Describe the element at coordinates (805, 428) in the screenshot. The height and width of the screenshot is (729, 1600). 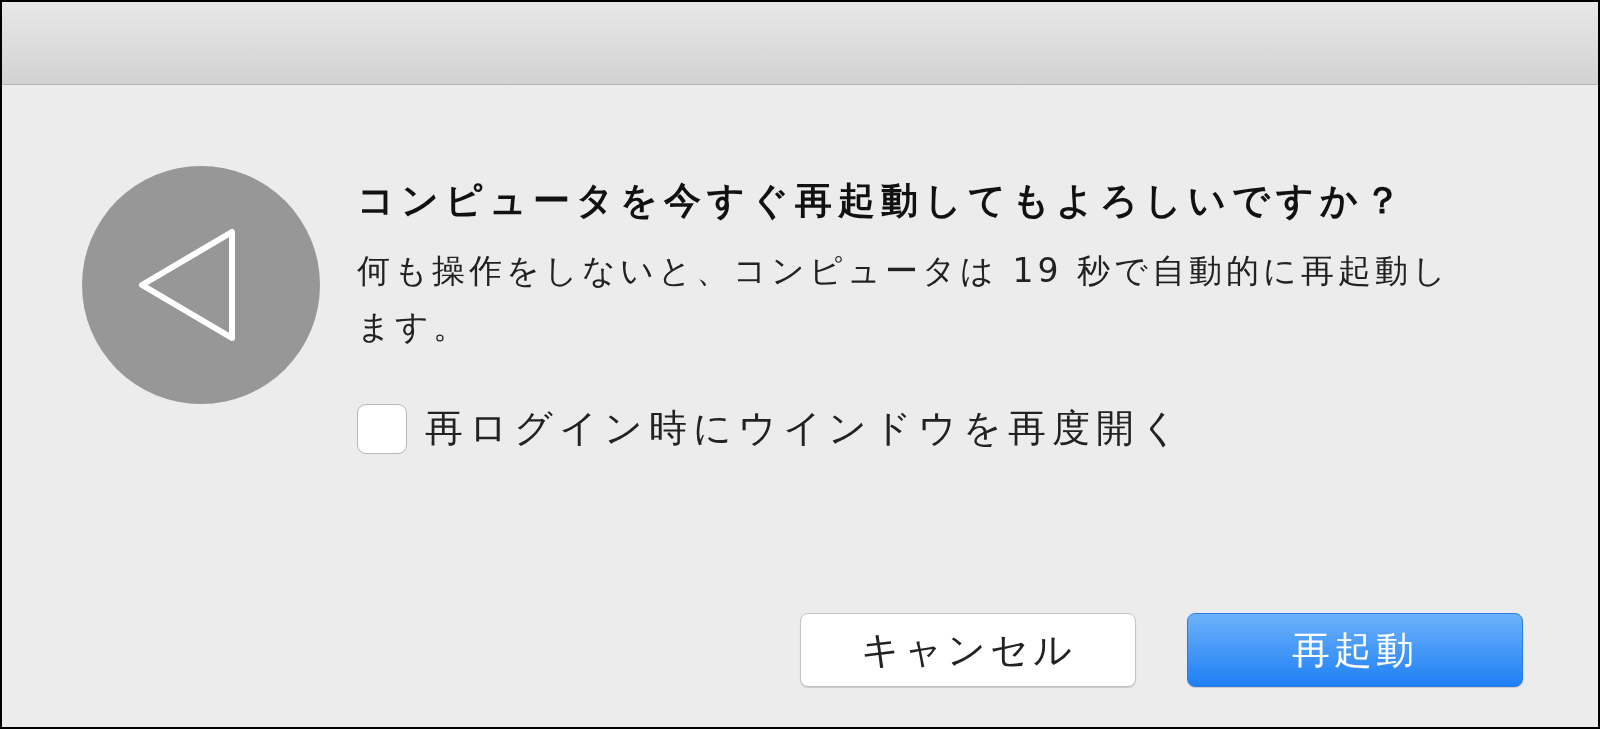
I see `checkbox-label: 再ログイン時にウインドウを再度開く` at that location.